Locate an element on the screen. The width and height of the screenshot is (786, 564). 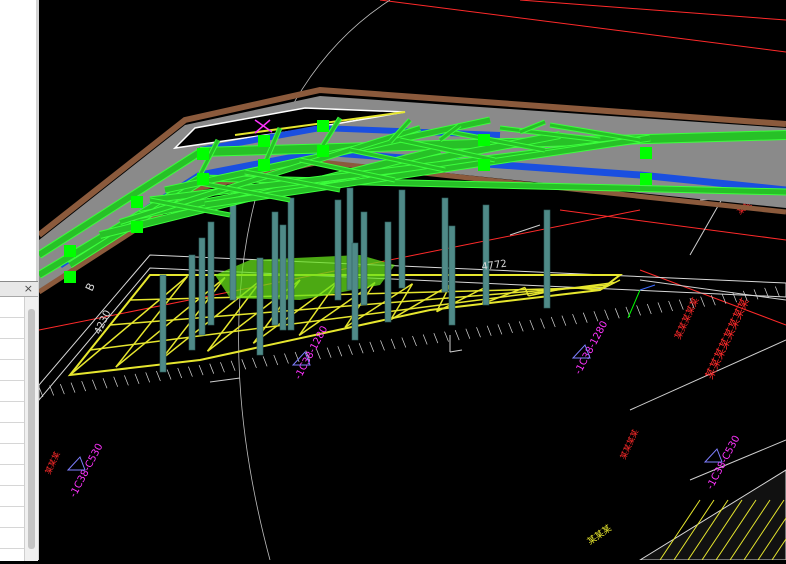
floating-properties-panel: × is located at coordinates (19, 421).